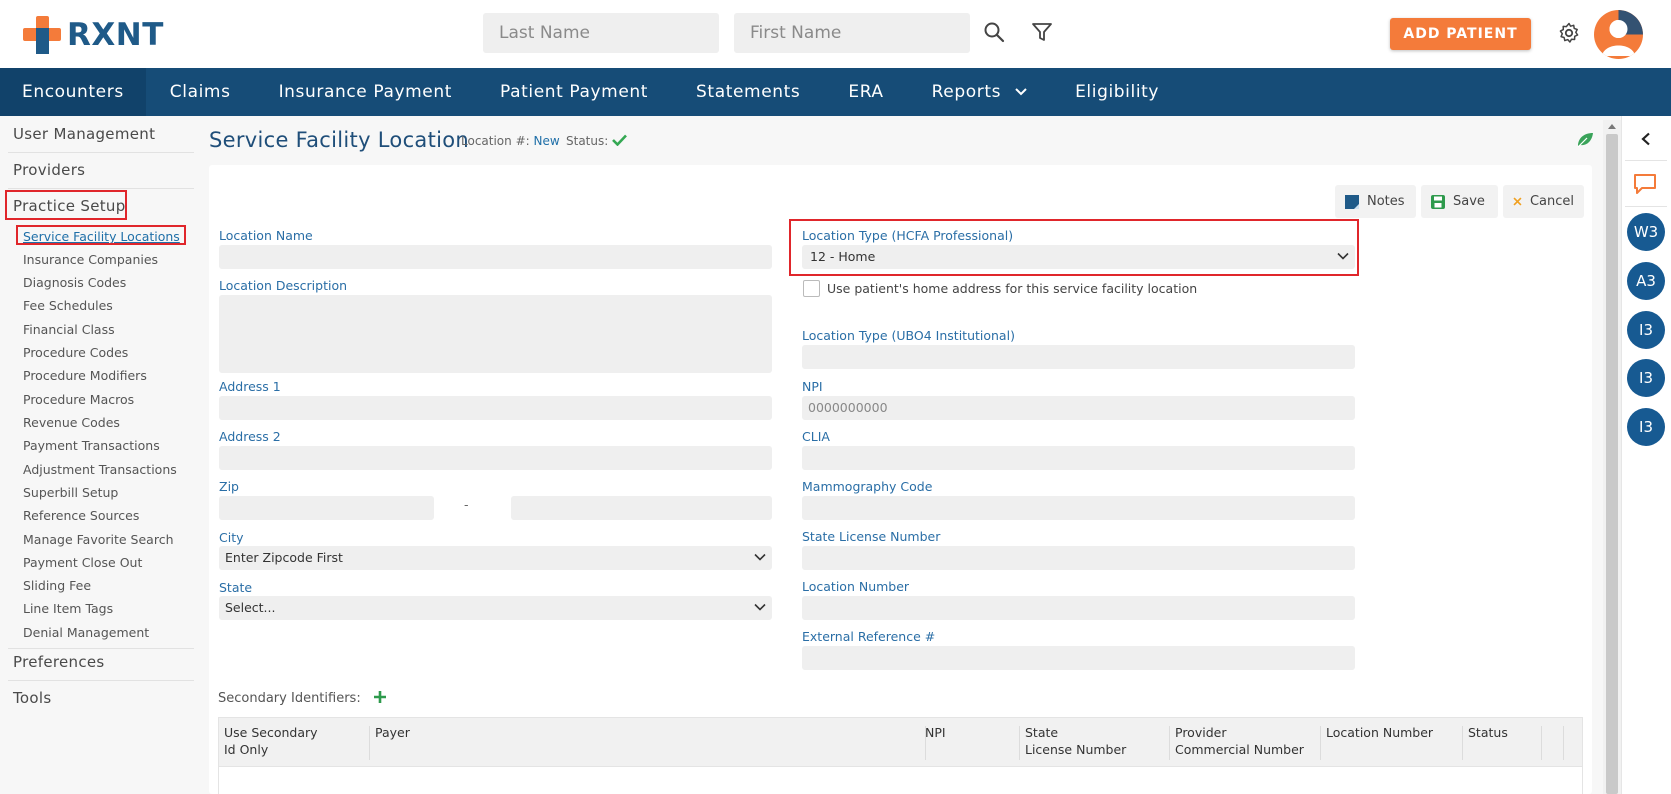 This screenshot has height=794, width=1671. Describe the element at coordinates (69, 329) in the screenshot. I see `sidebar-financial-class: Financial Class` at that location.